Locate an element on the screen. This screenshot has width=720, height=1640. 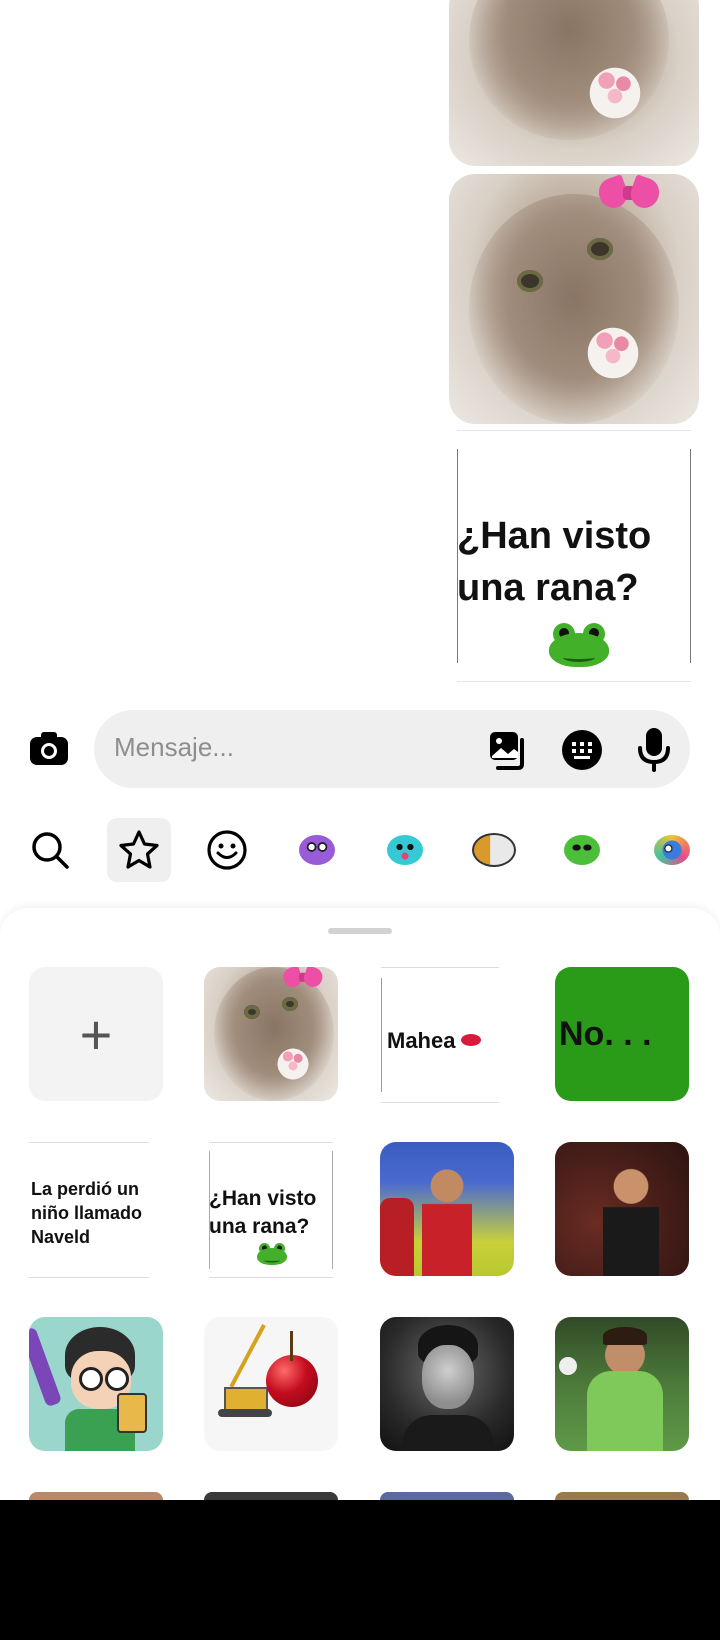
sticker-frog-question: ¿Han visto una rana? is located at coordinates (271, 1210).